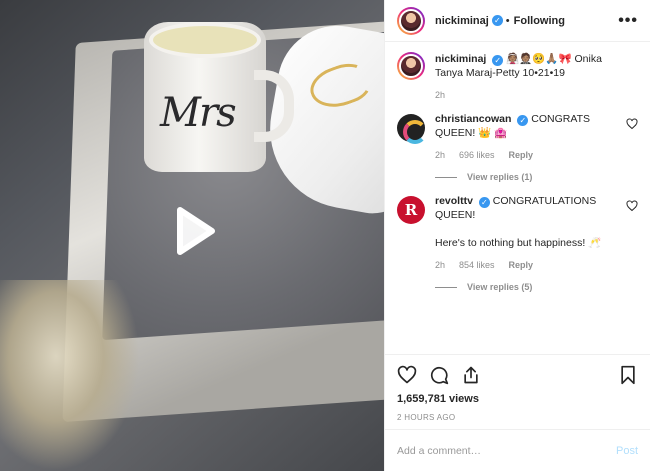  Describe the element at coordinates (193, 231) in the screenshot. I see `play-icon` at that location.